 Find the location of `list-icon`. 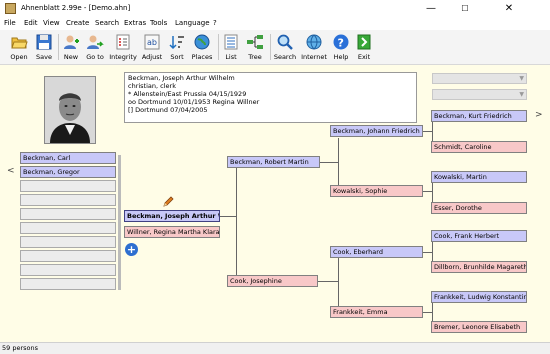

list-icon is located at coordinates (231, 42).